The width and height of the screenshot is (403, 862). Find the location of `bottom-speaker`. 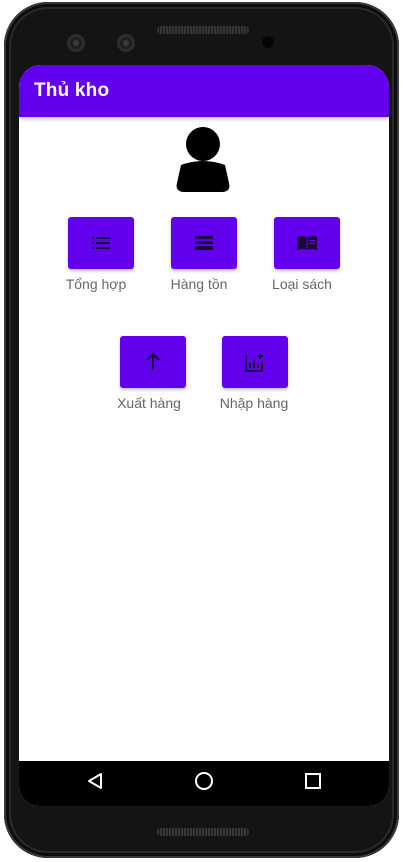

bottom-speaker is located at coordinates (203, 832).